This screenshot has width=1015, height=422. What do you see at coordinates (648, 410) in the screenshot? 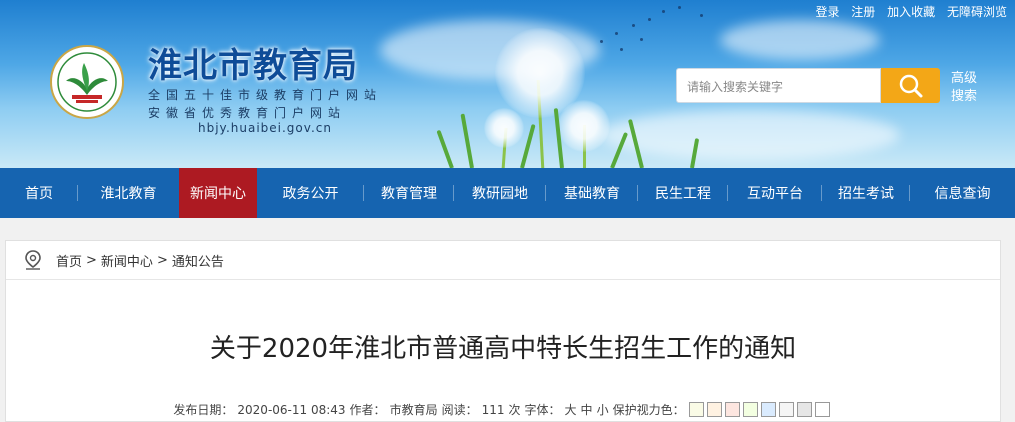
I see `eye-protection-label: 保护视力色：` at bounding box center [648, 410].